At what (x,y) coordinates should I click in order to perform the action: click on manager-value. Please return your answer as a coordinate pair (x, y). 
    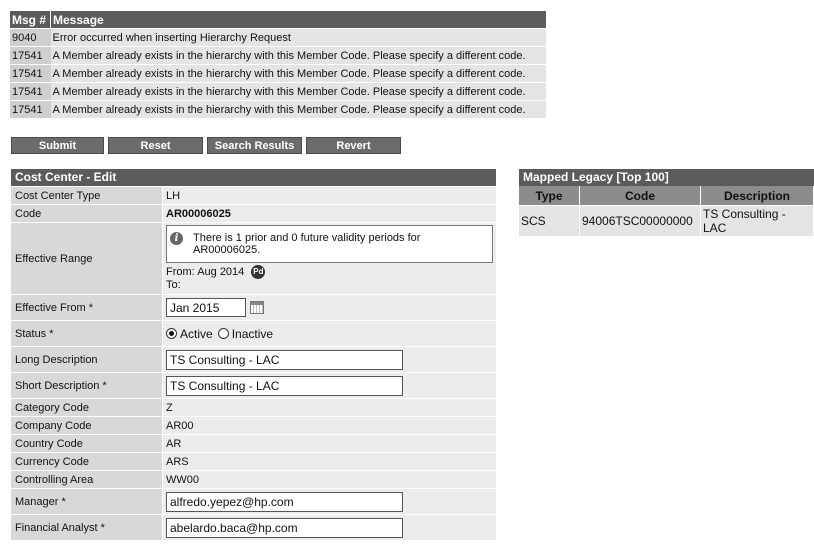
    Looking at the image, I should click on (329, 501).